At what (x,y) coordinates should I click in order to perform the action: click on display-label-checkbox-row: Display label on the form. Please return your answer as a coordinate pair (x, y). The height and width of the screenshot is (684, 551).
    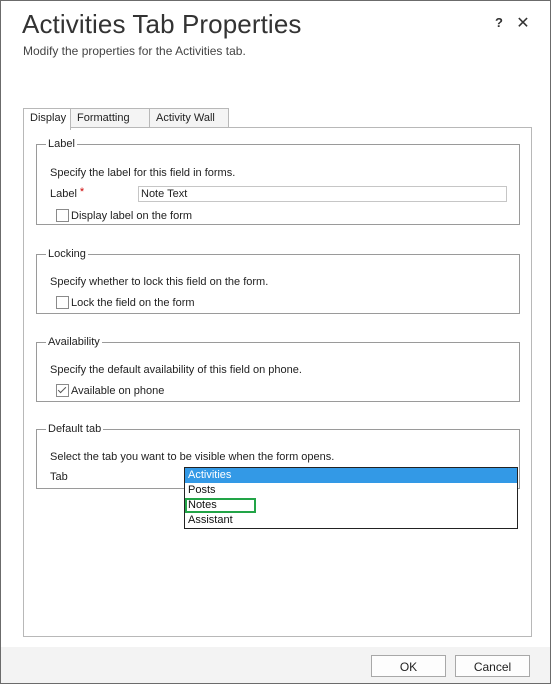
    Looking at the image, I should click on (124, 215).